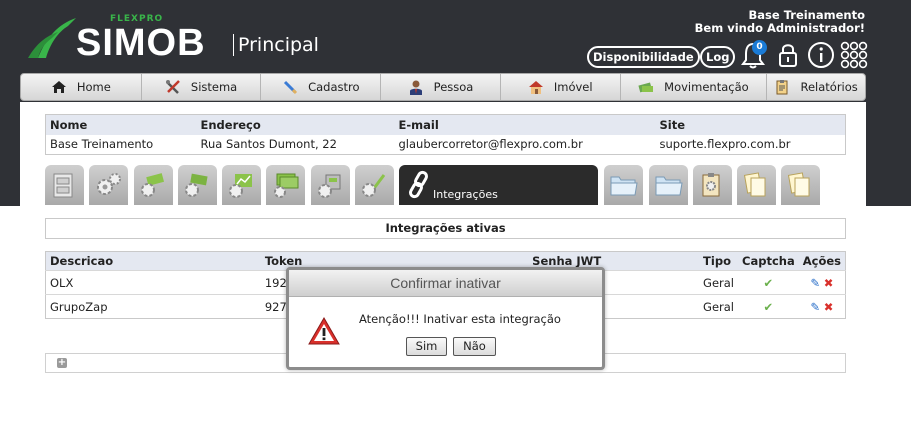 The height and width of the screenshot is (429, 911). I want to click on nav-imovel: Imóvel, so click(561, 87).